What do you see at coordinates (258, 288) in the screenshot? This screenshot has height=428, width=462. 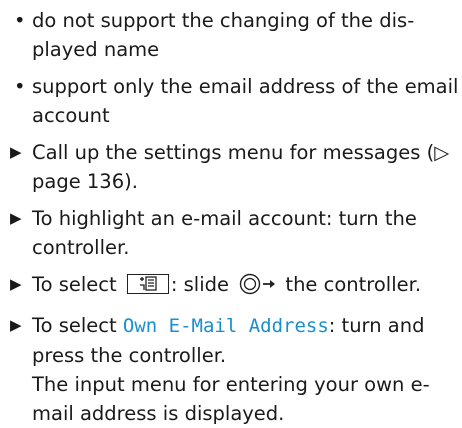 I see `controller-slide-right-icon` at bounding box center [258, 288].